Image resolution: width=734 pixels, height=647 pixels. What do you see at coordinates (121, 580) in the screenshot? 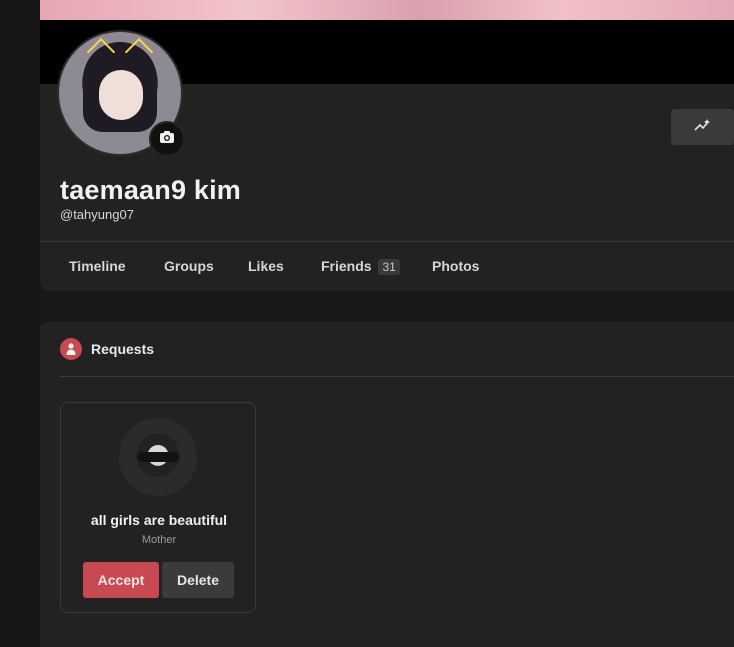
I see `accept-button: Accept` at bounding box center [121, 580].